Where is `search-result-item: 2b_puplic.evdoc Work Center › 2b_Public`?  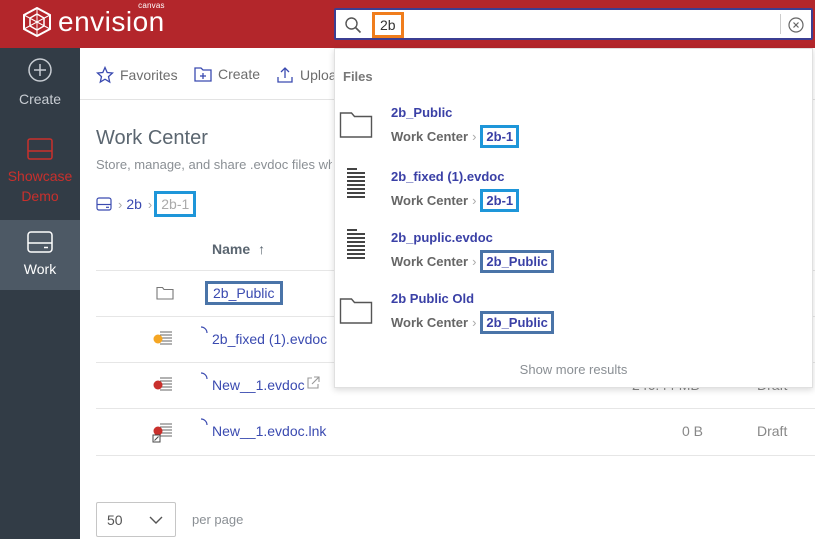 search-result-item: 2b_puplic.evdoc Work Center › 2b_Public is located at coordinates (573, 251).